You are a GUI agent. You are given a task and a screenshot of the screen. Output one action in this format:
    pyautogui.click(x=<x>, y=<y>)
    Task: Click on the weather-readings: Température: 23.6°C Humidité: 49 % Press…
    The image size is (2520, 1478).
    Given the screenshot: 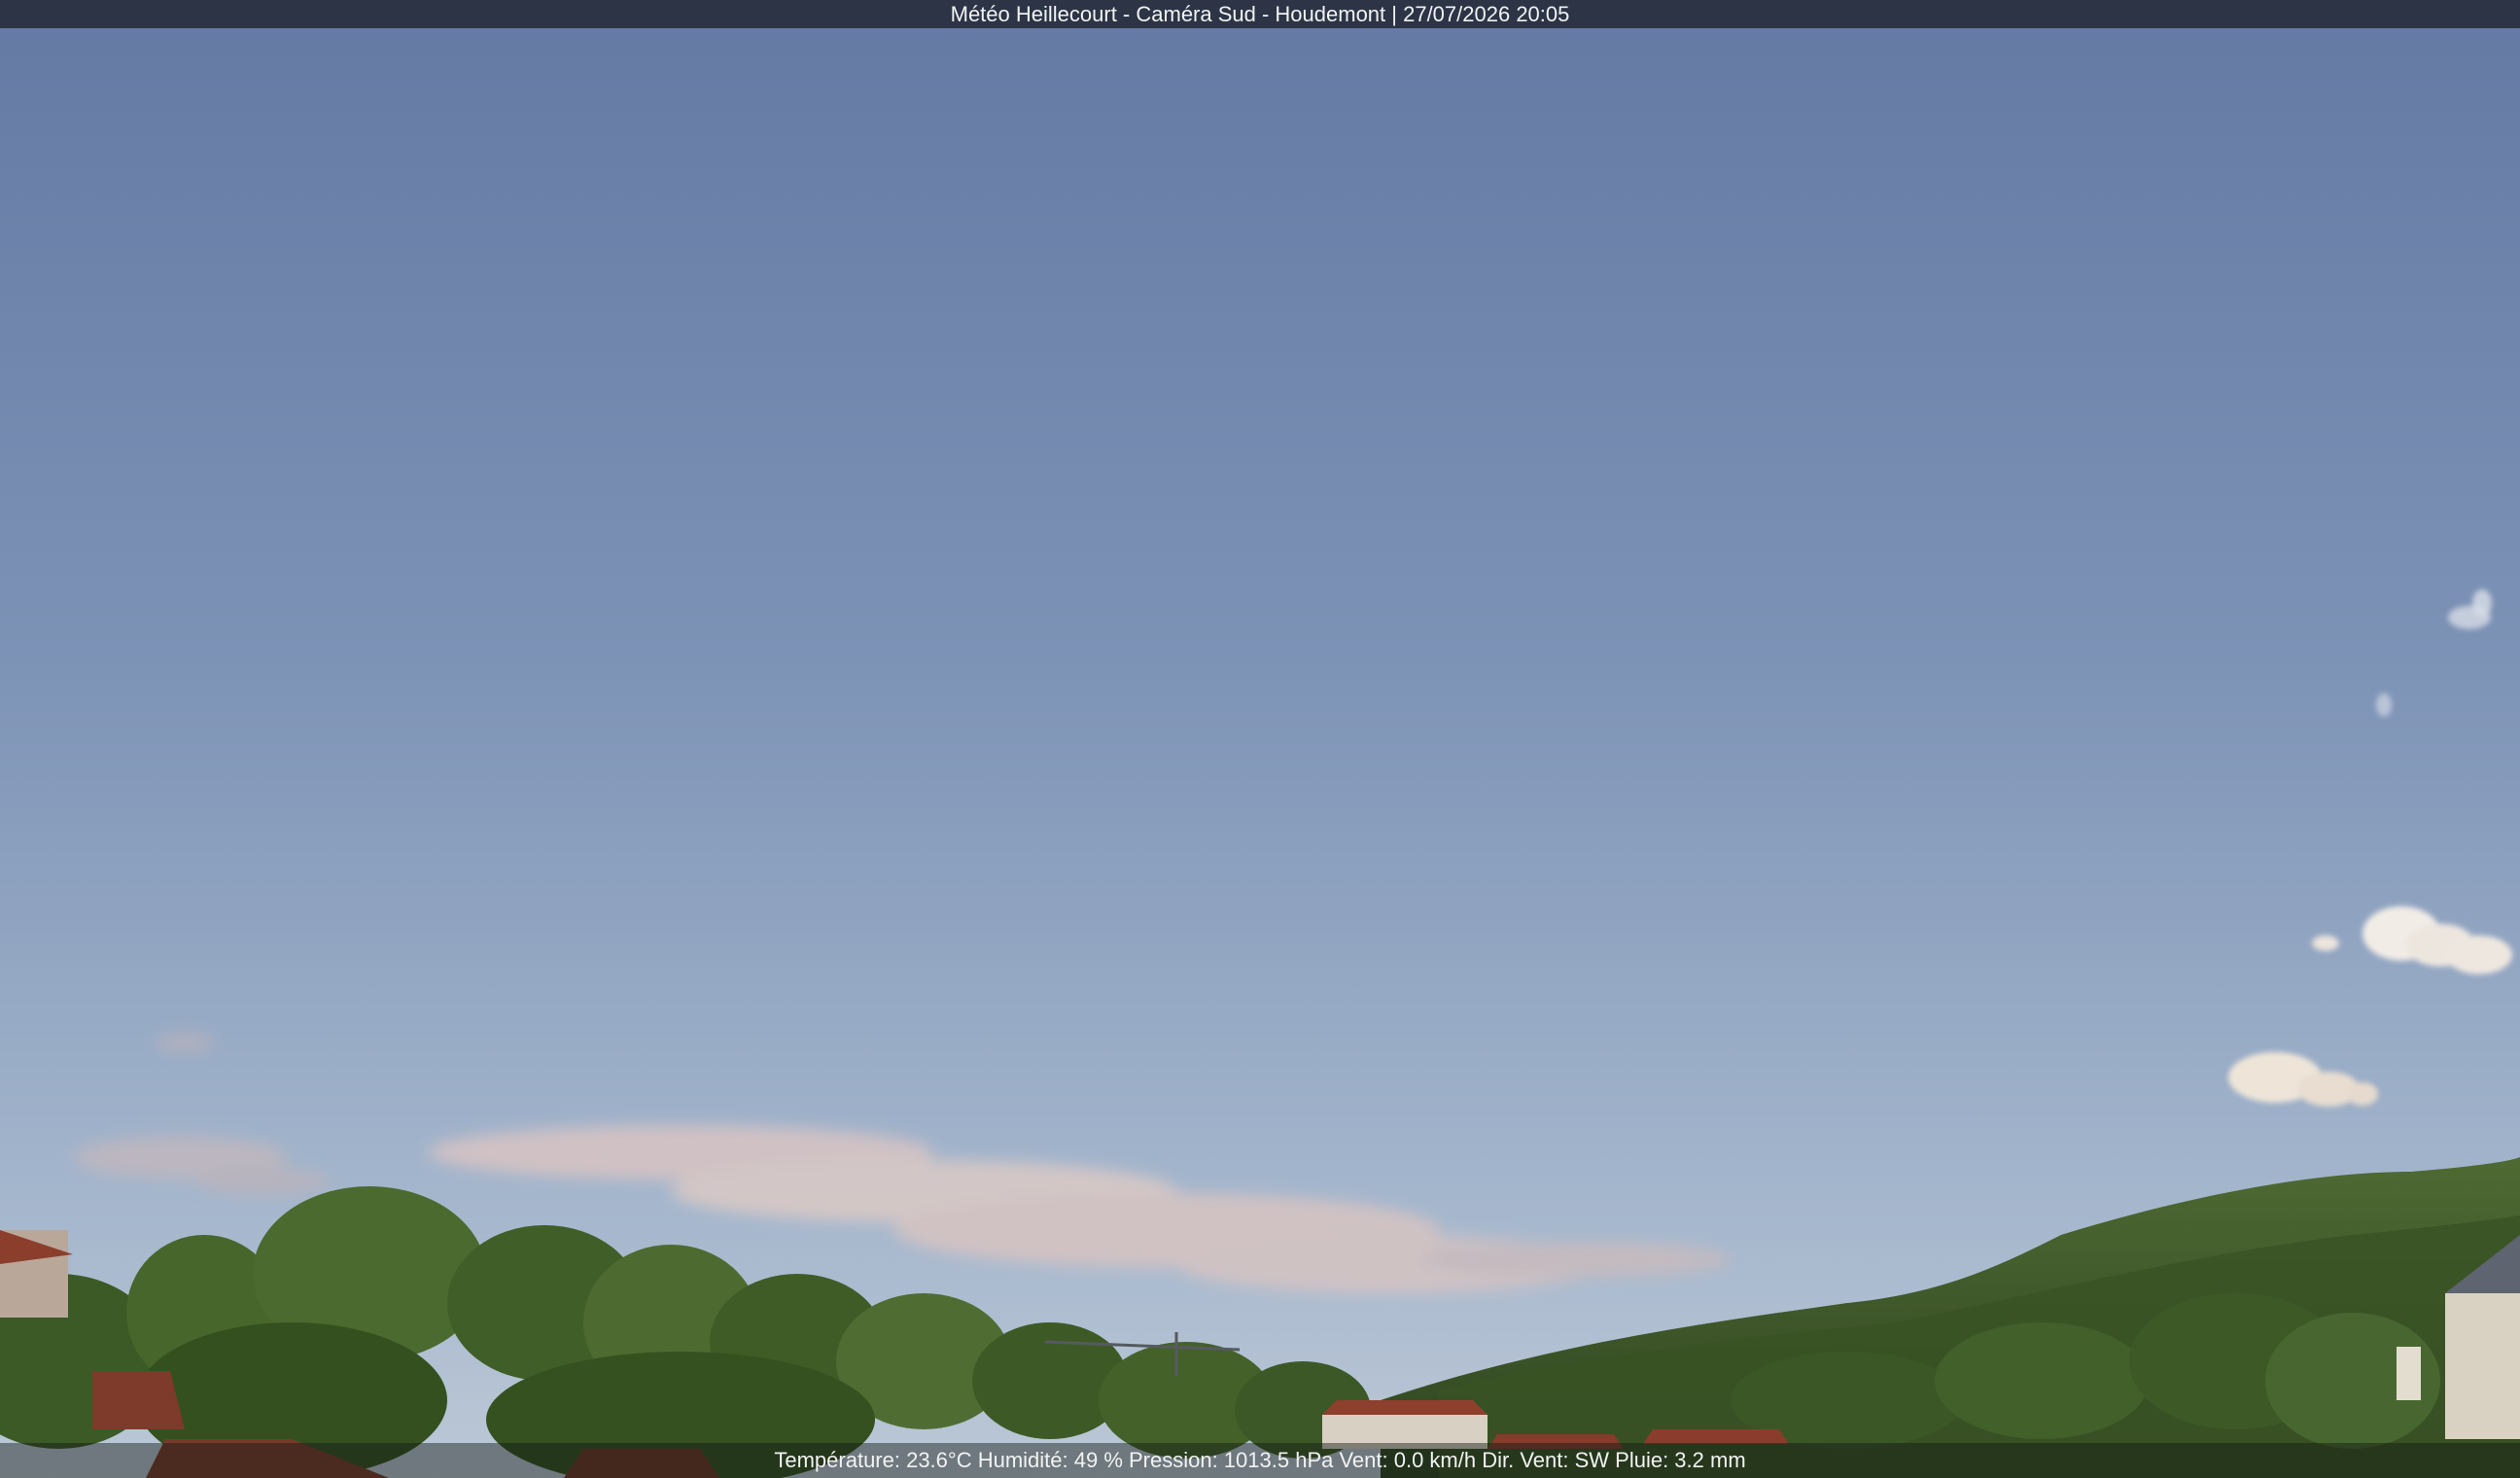 What is the action you would take?
    pyautogui.click(x=1260, y=1460)
    